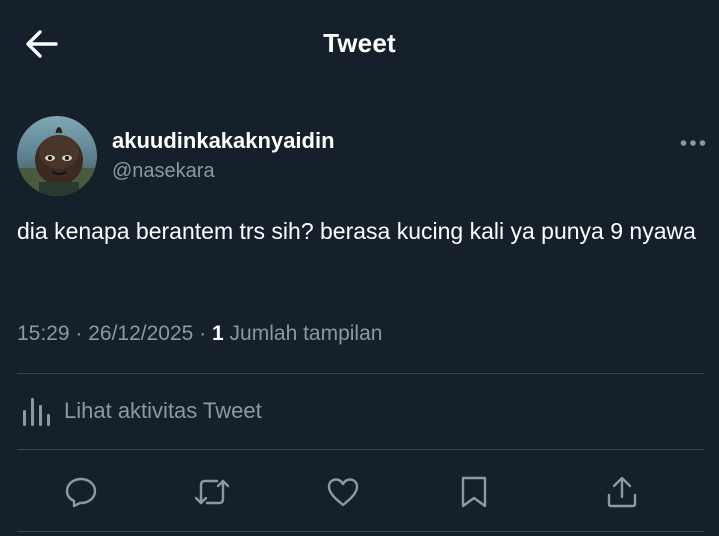  Describe the element at coordinates (36, 412) in the screenshot. I see `bar-chart-icon` at that location.